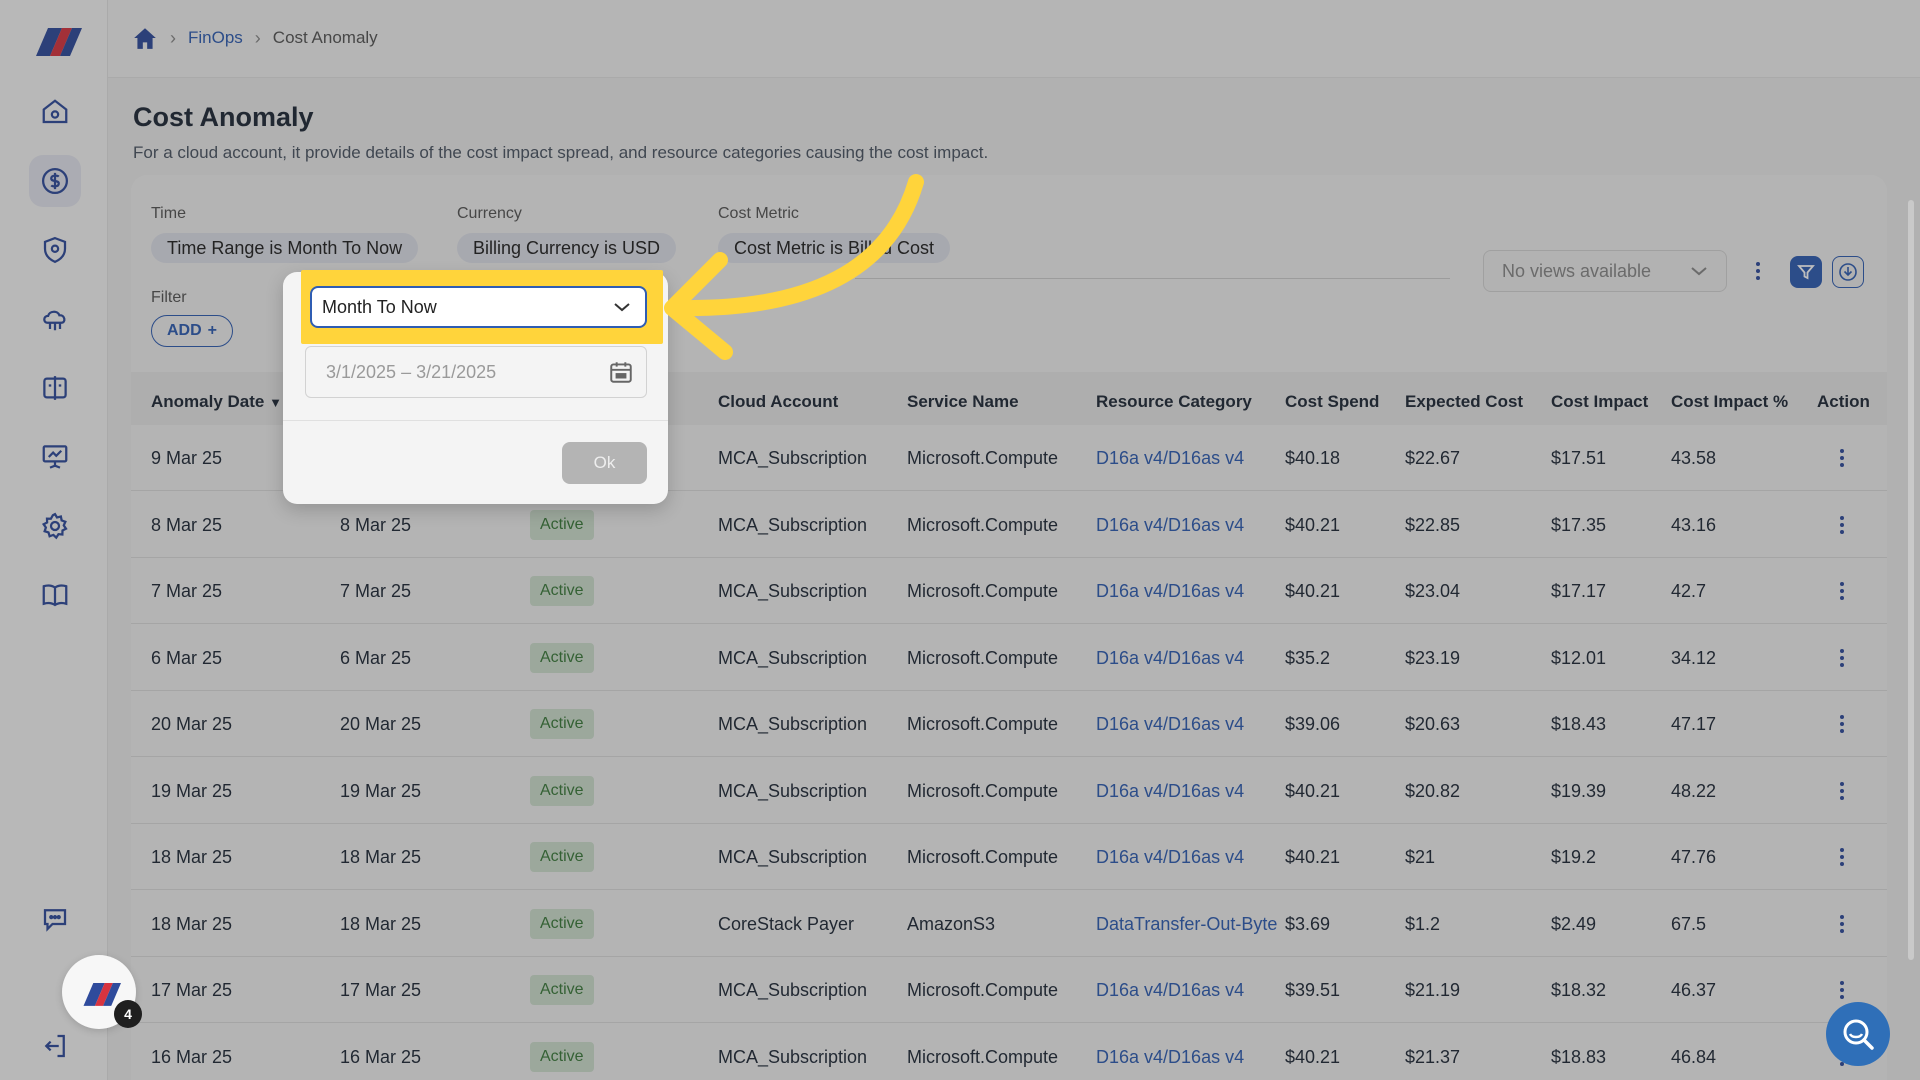  I want to click on filter-label: Filter, so click(169, 297).